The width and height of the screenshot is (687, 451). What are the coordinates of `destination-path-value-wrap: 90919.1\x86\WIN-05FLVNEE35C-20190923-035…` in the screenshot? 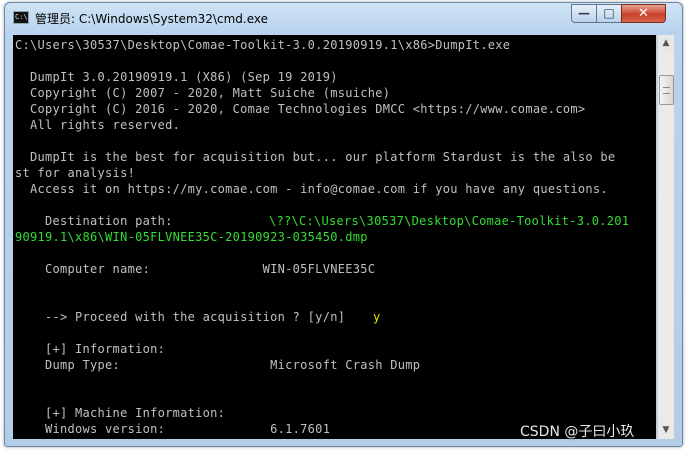 It's located at (191, 237).